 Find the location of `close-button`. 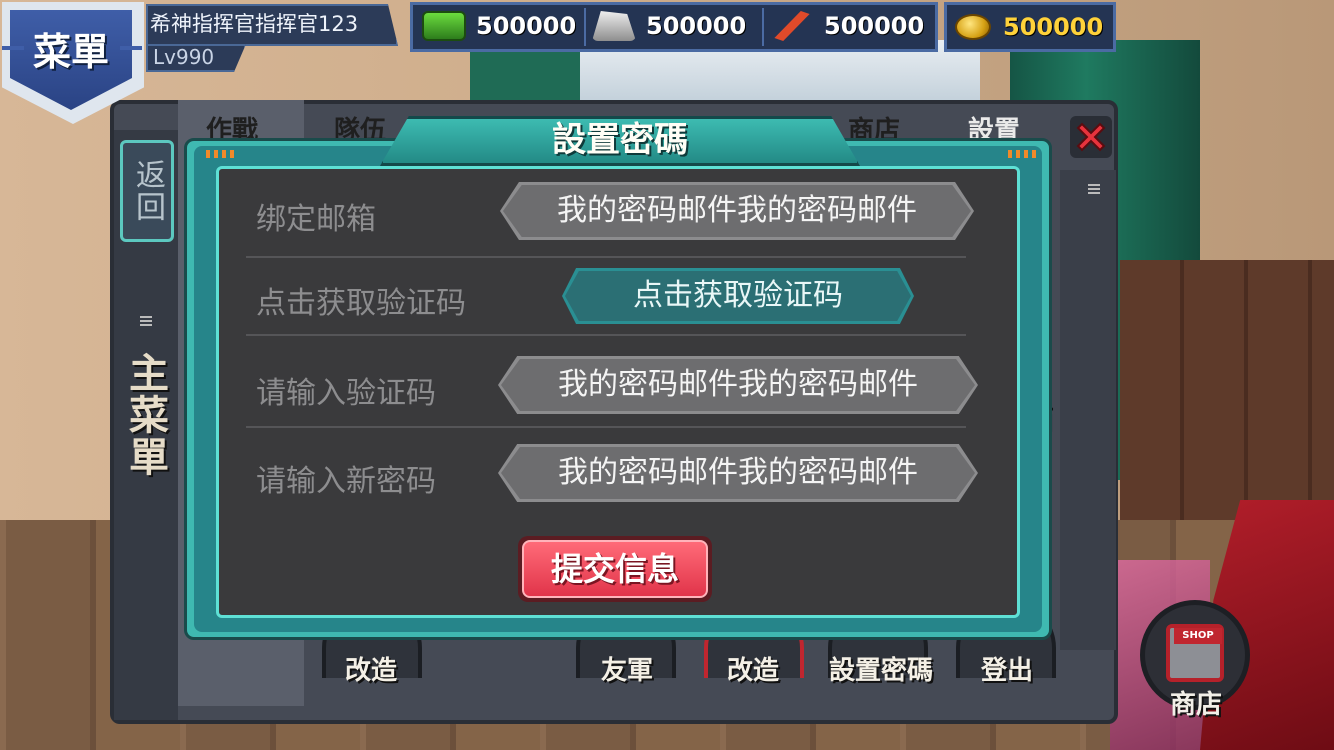

close-button is located at coordinates (1091, 137).